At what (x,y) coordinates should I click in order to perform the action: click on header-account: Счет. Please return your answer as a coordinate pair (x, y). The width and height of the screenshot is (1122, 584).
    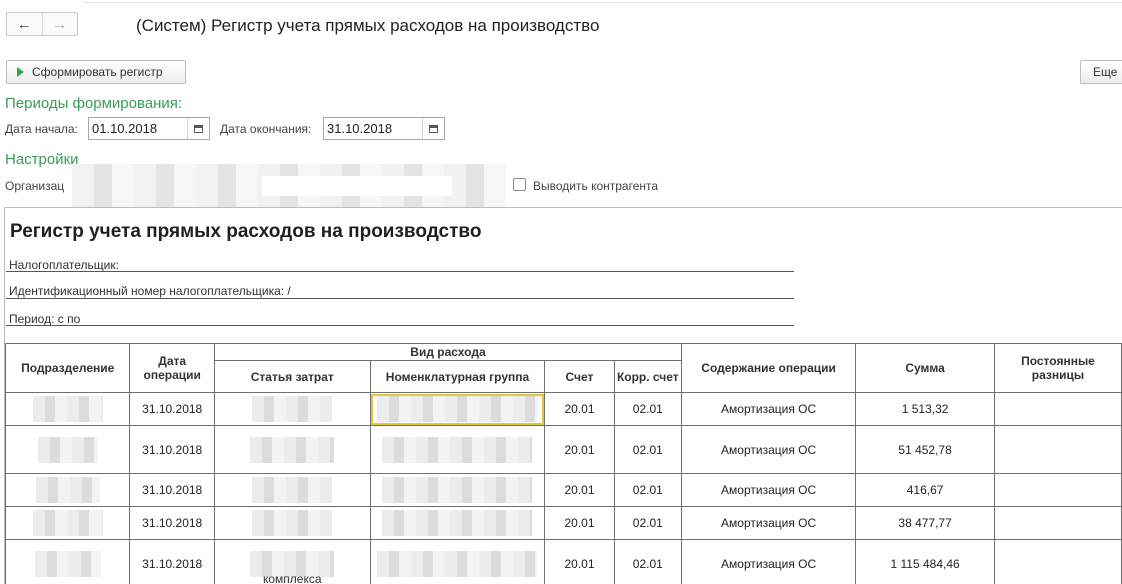
    Looking at the image, I should click on (579, 376).